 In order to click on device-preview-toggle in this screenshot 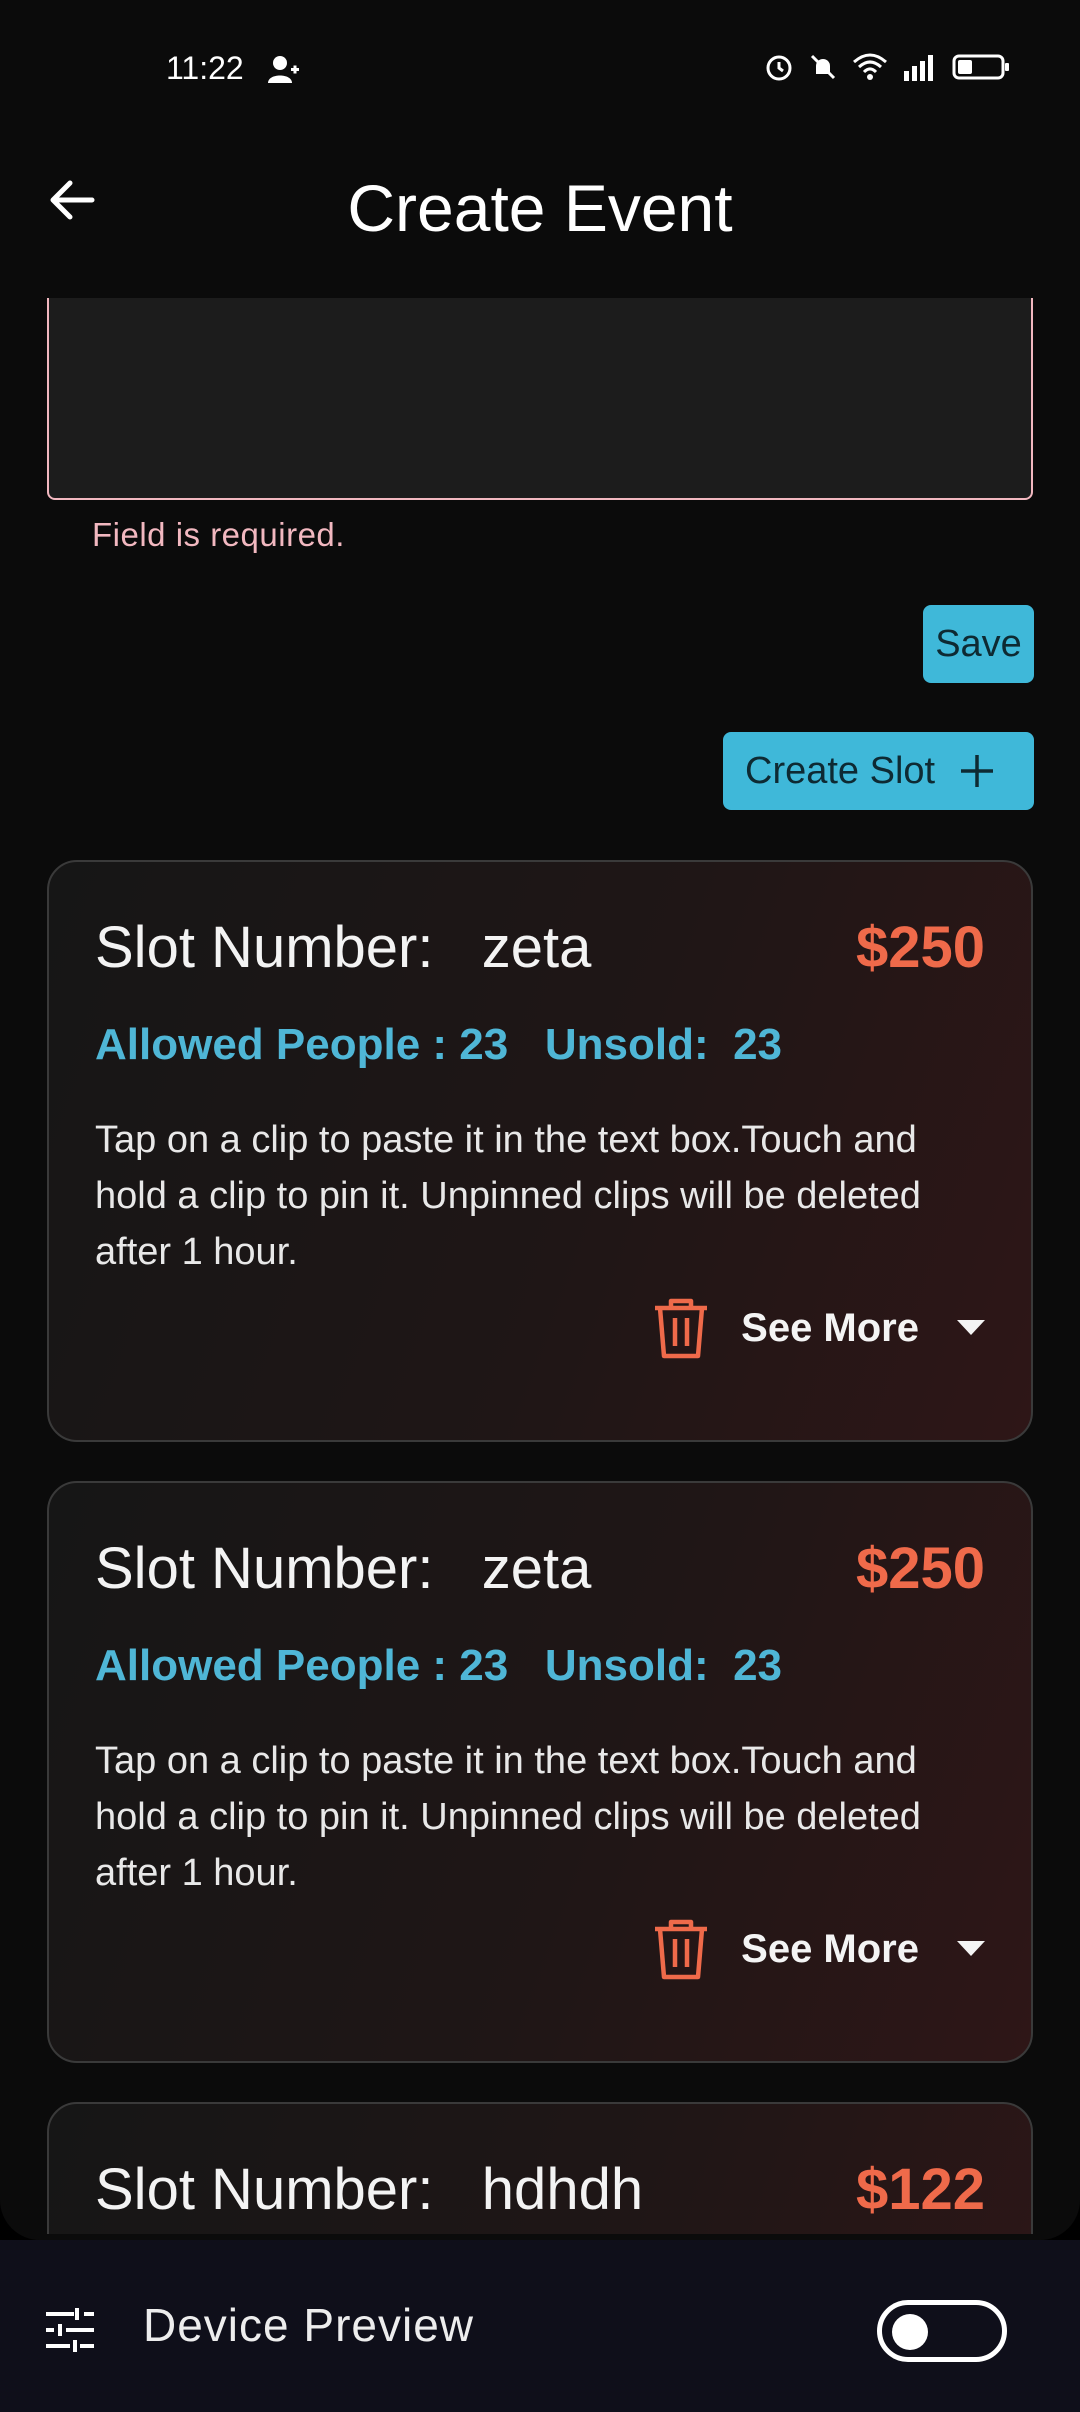, I will do `click(942, 2331)`.